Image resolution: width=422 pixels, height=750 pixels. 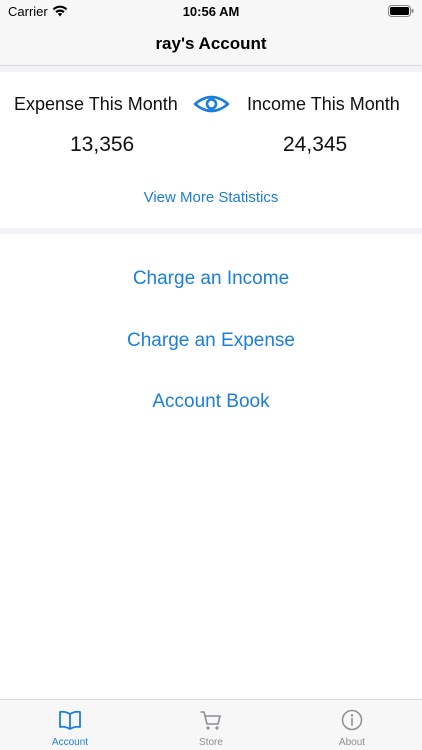 I want to click on separator-band, so click(x=211, y=231).